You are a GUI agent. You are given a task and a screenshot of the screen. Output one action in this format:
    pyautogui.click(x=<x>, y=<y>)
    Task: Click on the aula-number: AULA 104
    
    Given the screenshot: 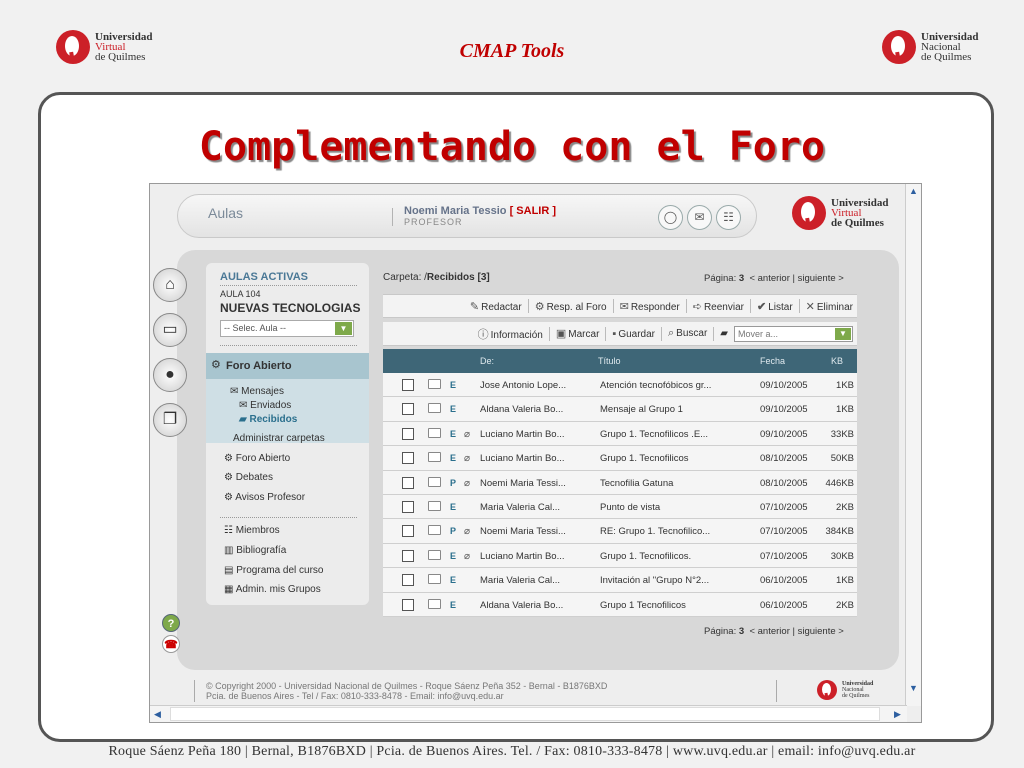 What is the action you would take?
    pyautogui.click(x=240, y=294)
    